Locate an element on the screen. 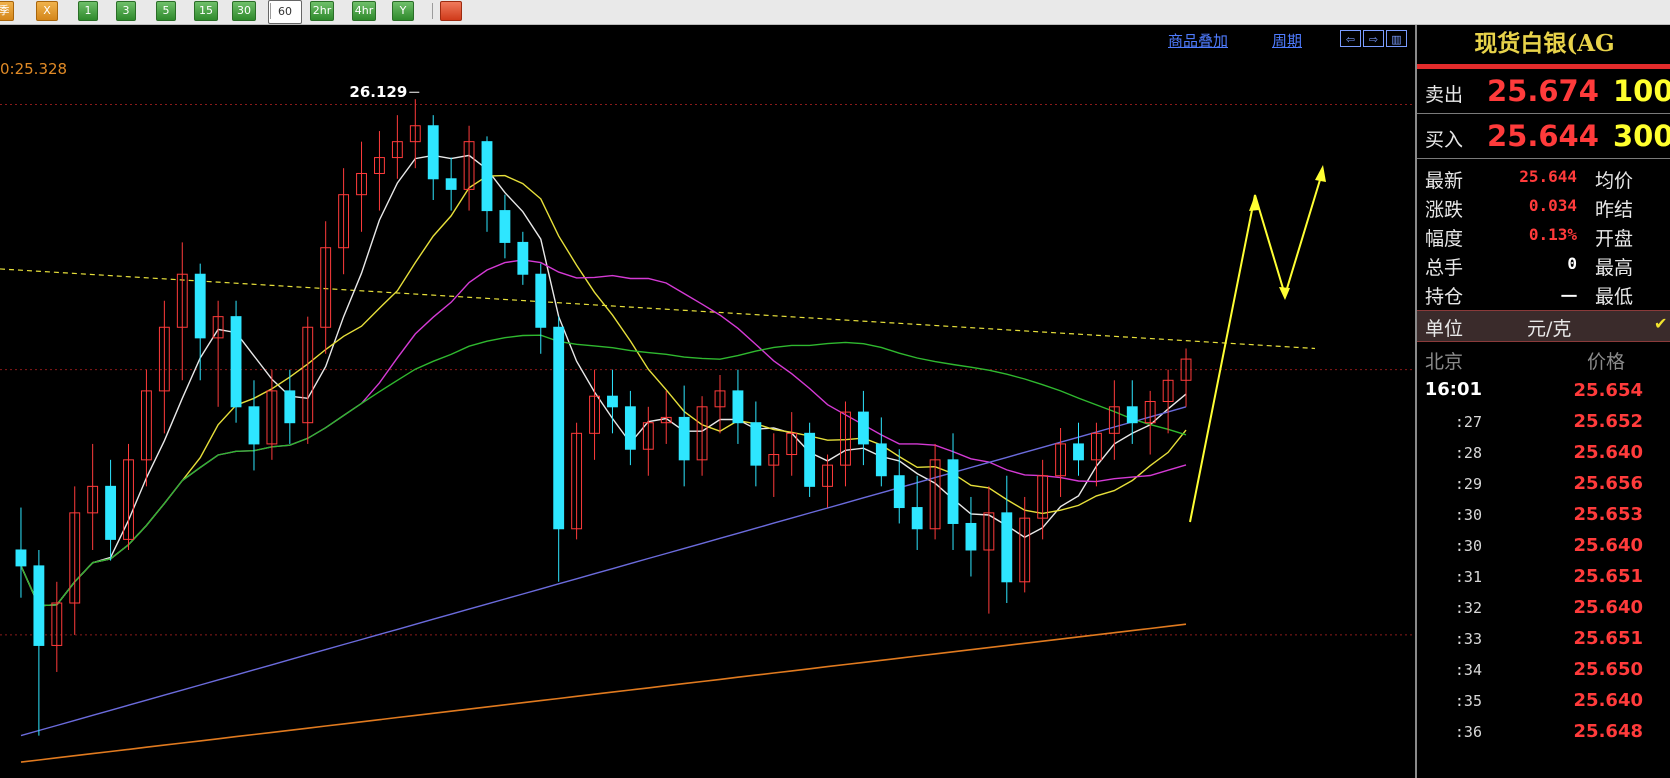 The width and height of the screenshot is (1670, 778). period-button-15: 15 is located at coordinates (206, 11).